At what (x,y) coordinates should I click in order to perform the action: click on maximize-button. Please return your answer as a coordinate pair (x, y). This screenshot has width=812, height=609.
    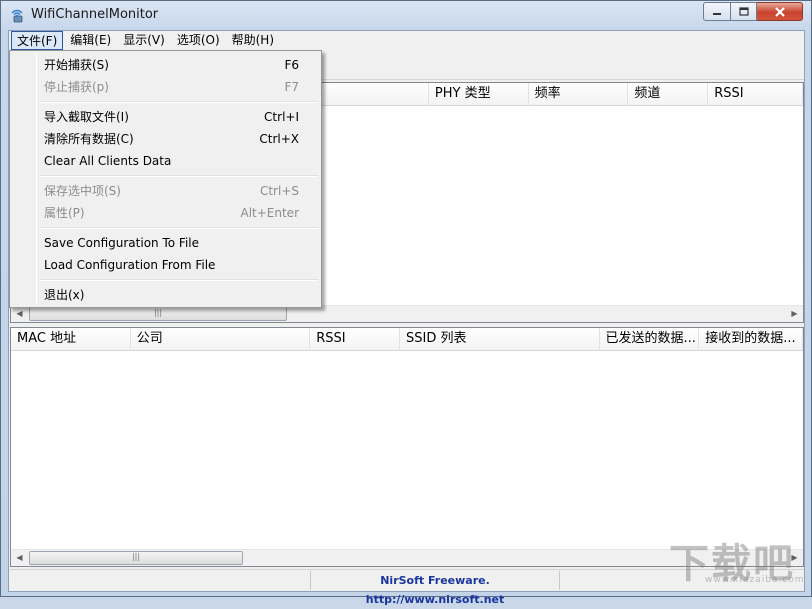
    Looking at the image, I should click on (743, 11).